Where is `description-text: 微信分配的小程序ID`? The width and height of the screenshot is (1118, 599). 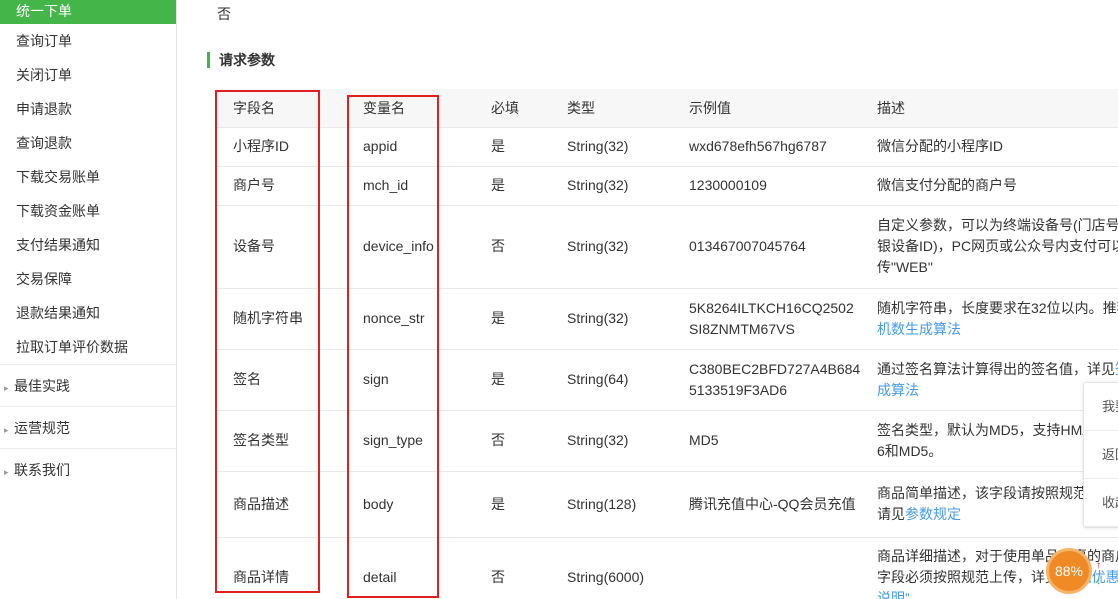 description-text: 微信分配的小程序ID is located at coordinates (940, 146).